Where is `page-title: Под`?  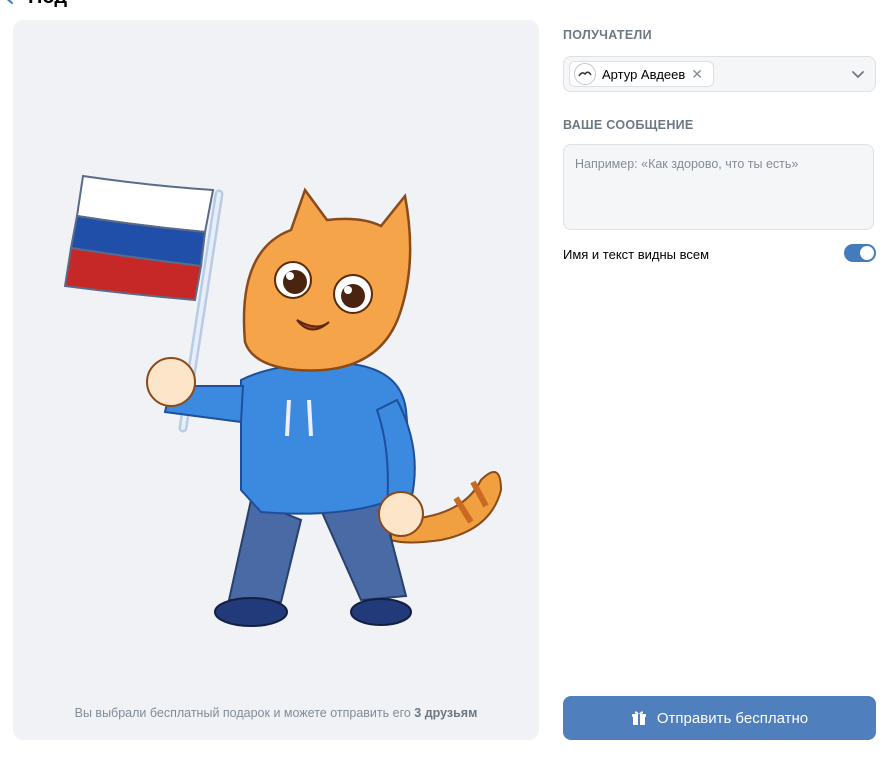
page-title: Под is located at coordinates (47, 4).